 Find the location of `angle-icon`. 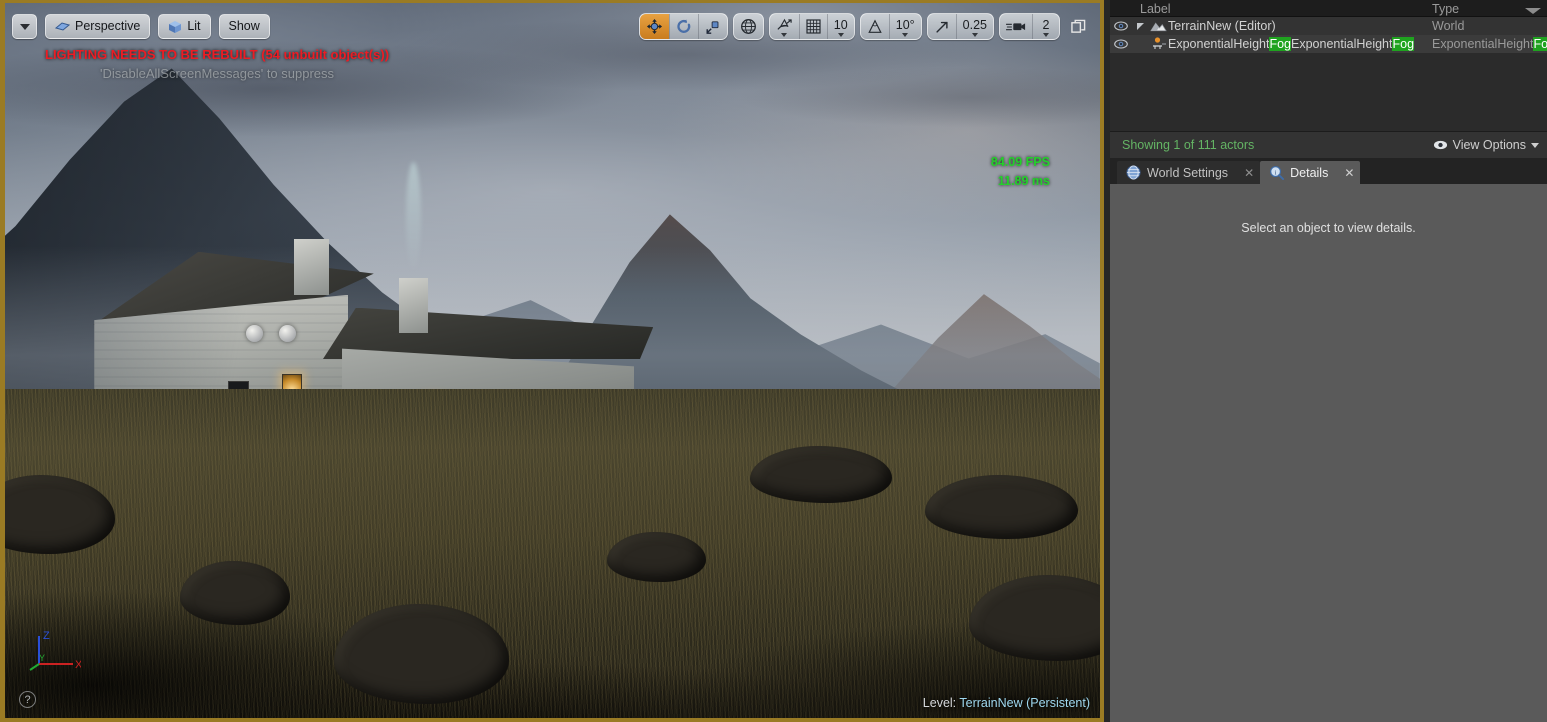

angle-icon is located at coordinates (875, 25).